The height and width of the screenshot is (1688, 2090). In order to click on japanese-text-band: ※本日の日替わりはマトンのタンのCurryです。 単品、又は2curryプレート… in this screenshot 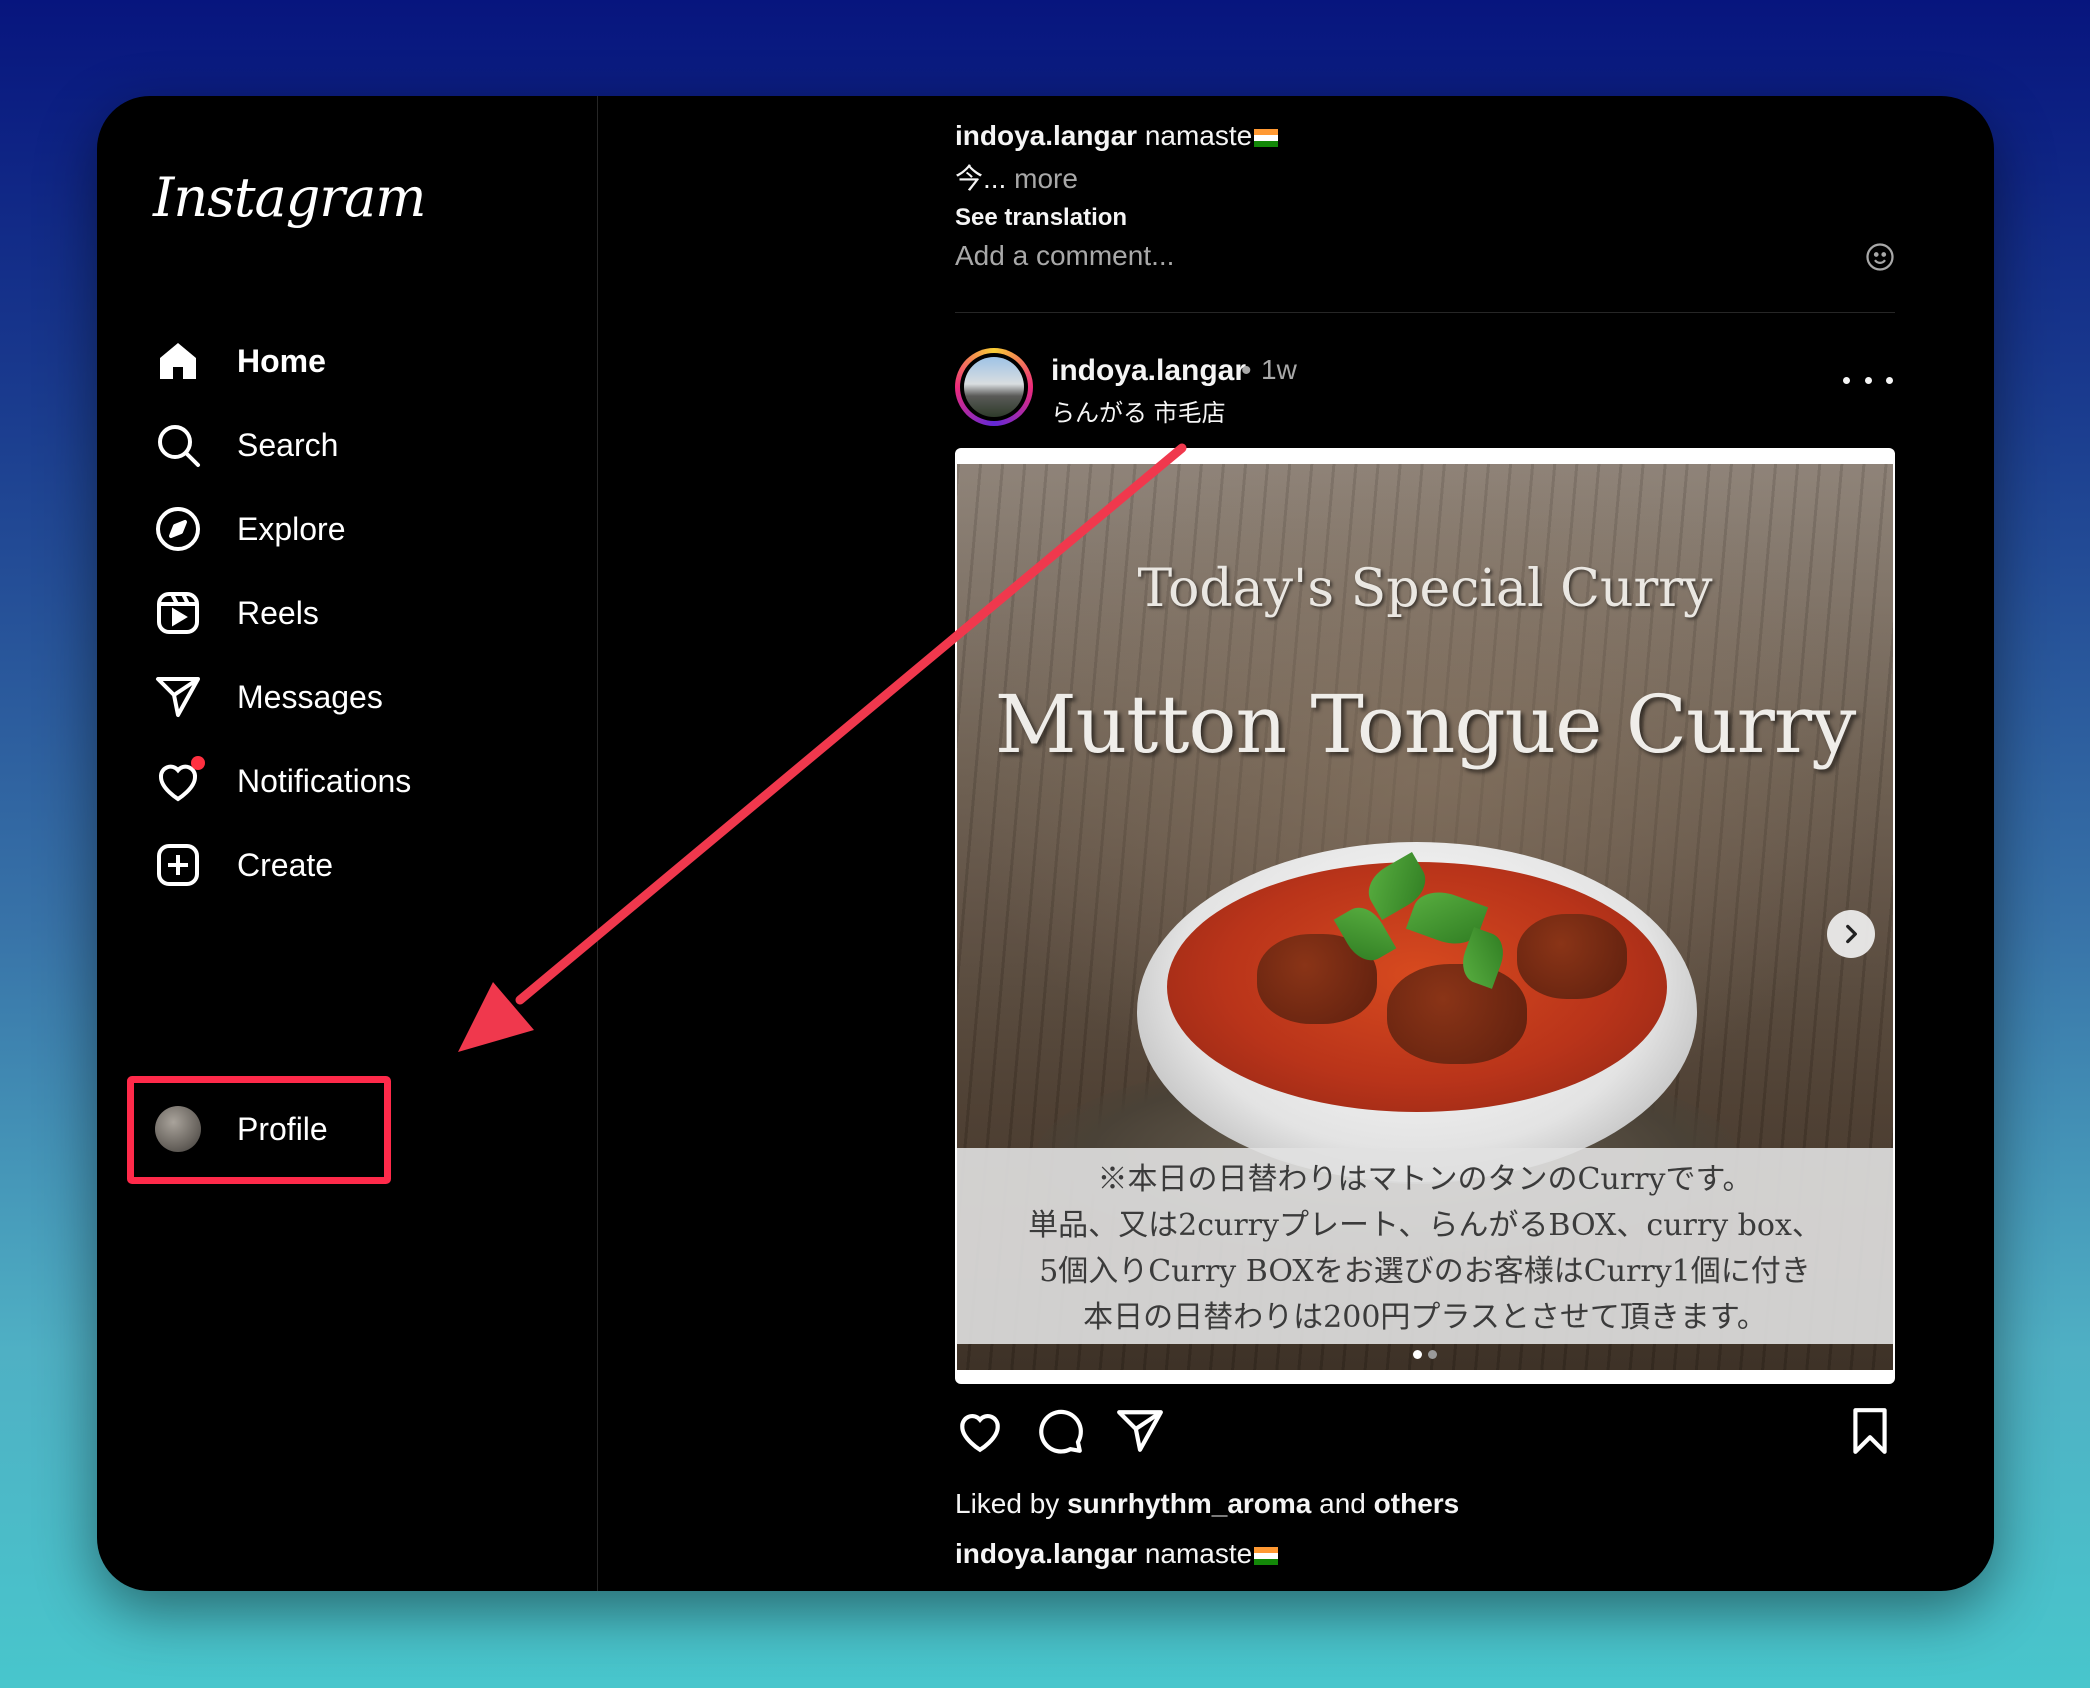, I will do `click(1425, 1246)`.